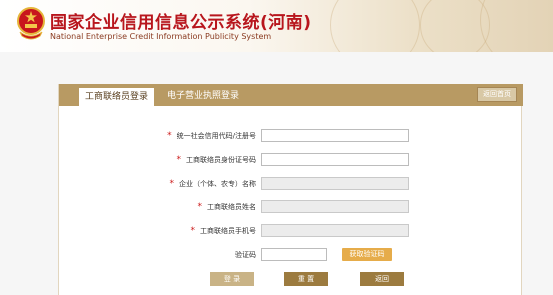 The height and width of the screenshot is (295, 553). I want to click on captcha-input, so click(294, 254).